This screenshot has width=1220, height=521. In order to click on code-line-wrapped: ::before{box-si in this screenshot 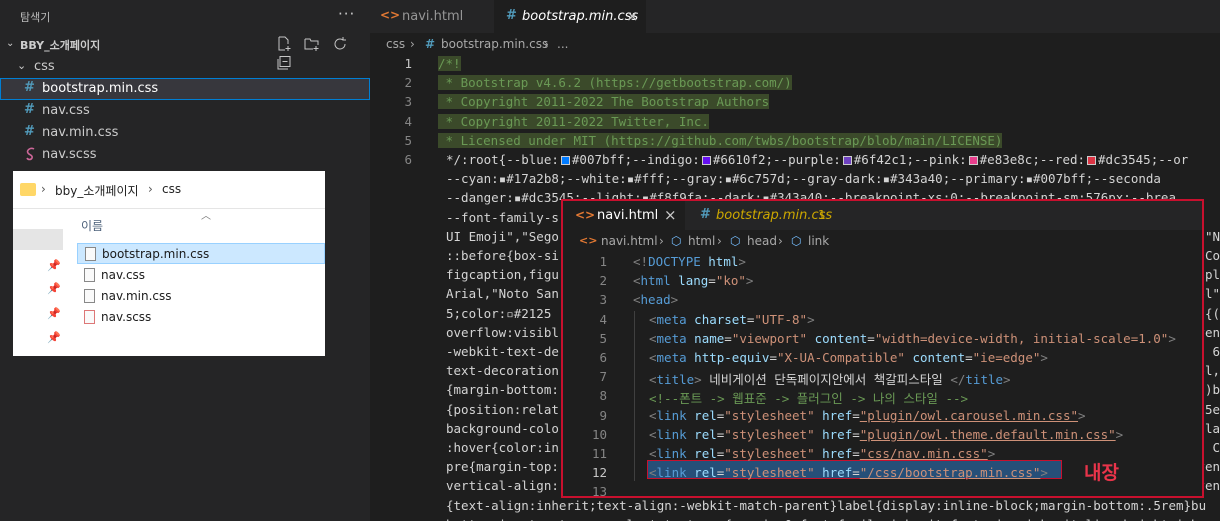, I will do `click(502, 255)`.